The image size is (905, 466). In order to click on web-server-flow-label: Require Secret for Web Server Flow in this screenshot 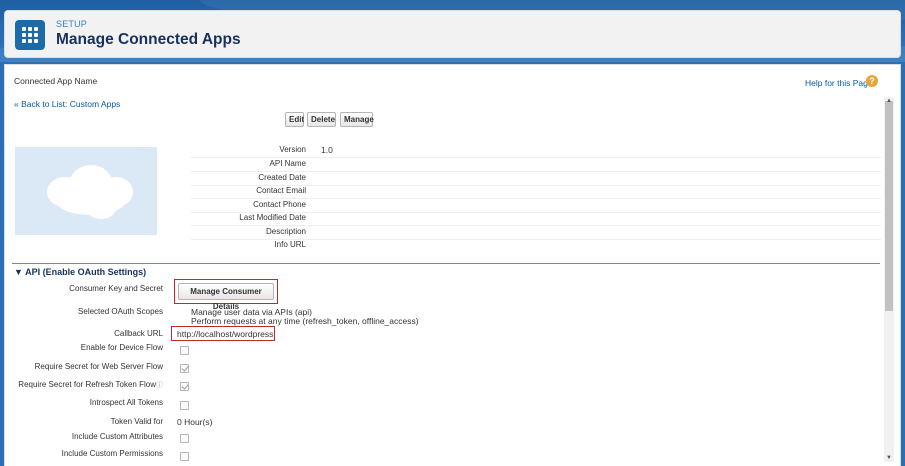, I will do `click(98, 366)`.